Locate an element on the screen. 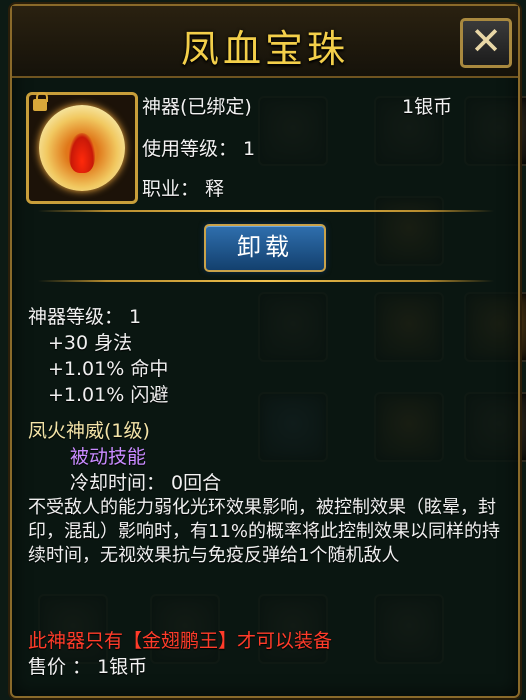  phoenix-orb-icon is located at coordinates (82, 148).